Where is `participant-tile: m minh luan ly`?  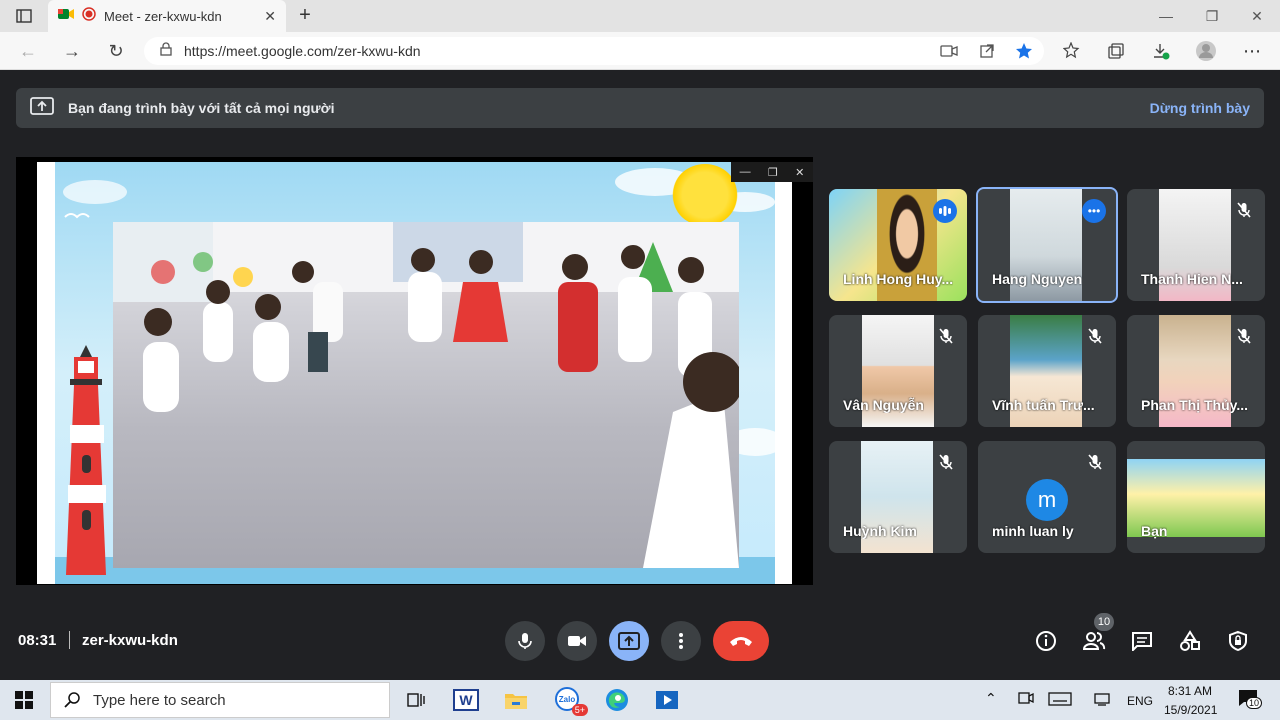 participant-tile: m minh luan ly is located at coordinates (1047, 497).